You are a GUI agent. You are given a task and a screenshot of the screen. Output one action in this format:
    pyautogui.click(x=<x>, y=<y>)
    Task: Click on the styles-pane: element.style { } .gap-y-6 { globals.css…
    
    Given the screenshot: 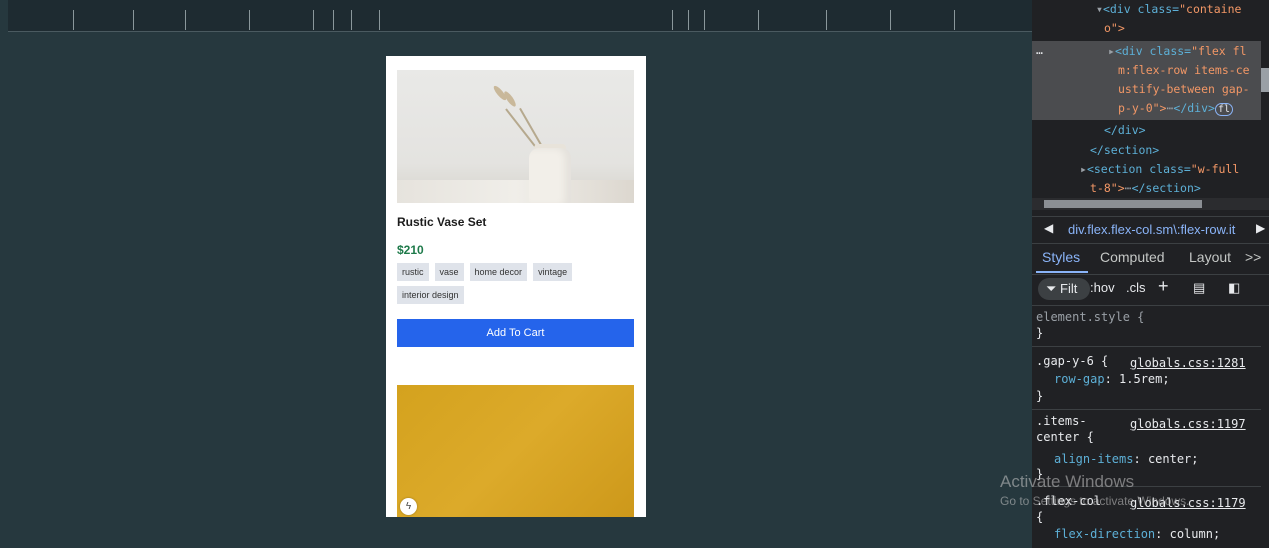 What is the action you would take?
    pyautogui.click(x=1146, y=427)
    